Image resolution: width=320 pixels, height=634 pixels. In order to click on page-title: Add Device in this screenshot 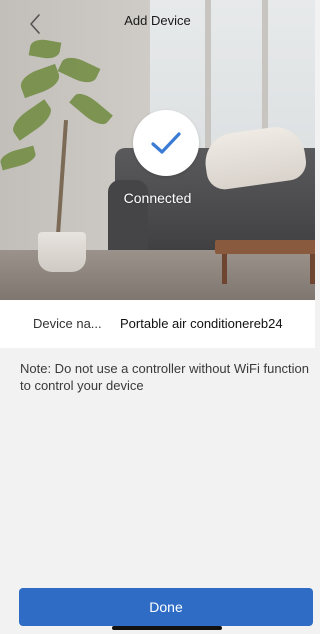, I will do `click(157, 20)`.